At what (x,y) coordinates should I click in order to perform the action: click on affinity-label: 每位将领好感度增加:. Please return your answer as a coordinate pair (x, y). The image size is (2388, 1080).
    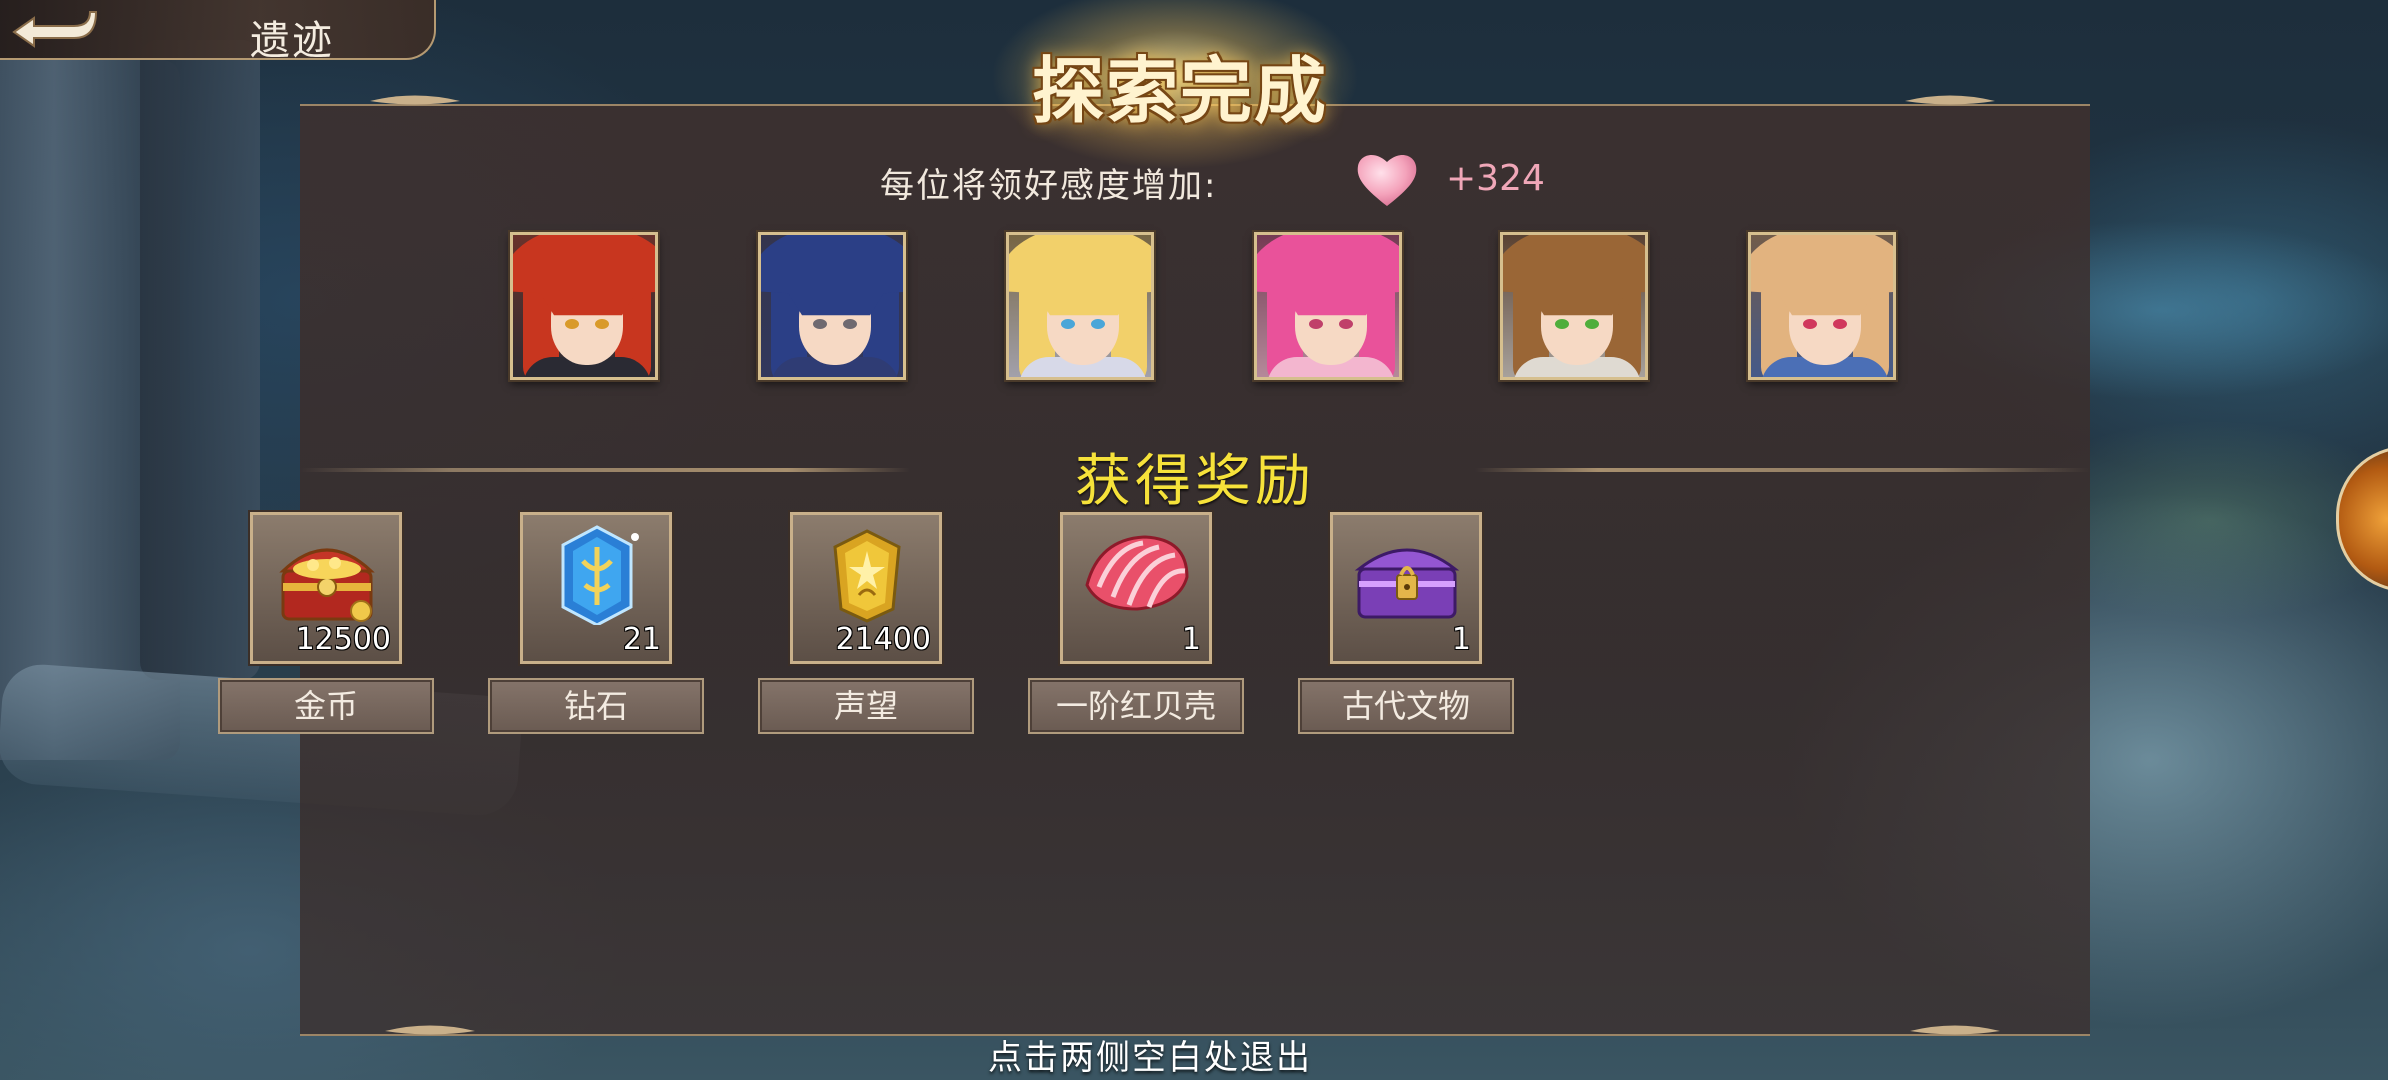
    Looking at the image, I should click on (1049, 186).